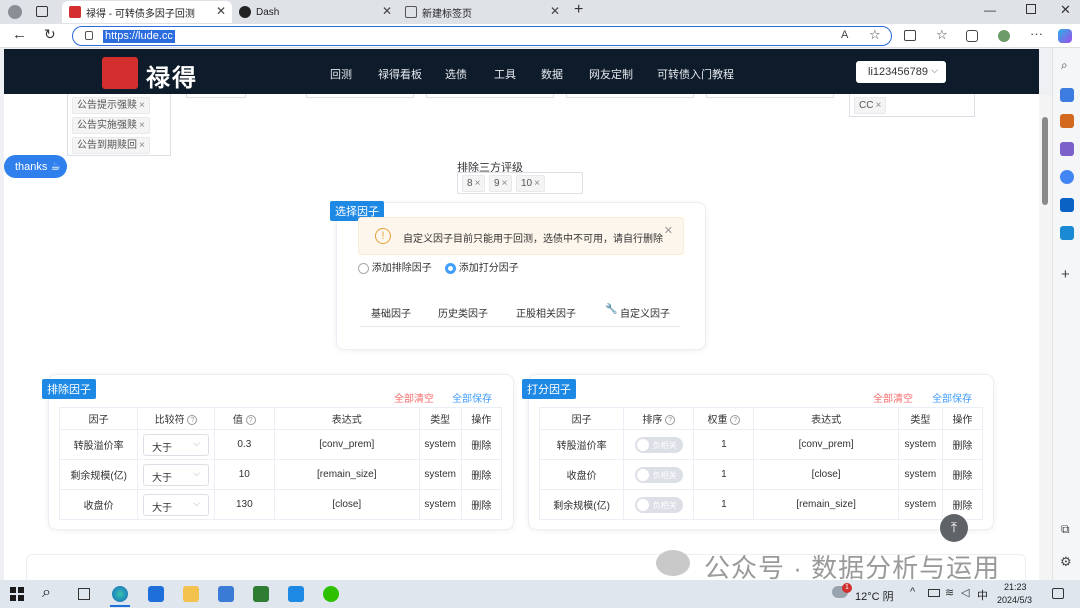  Describe the element at coordinates (1065, 274) in the screenshot. I see `add-icon: +` at that location.